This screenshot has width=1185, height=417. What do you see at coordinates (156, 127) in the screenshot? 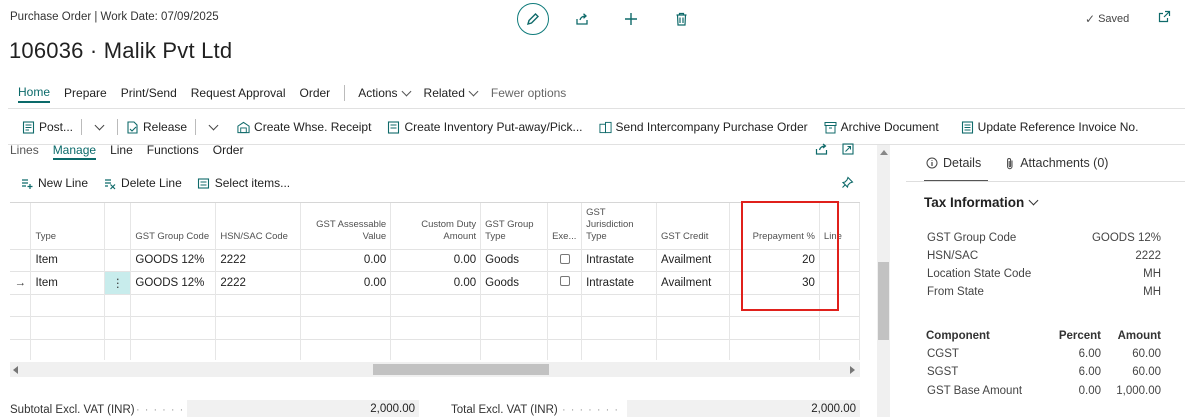
I see `release-button: Release` at bounding box center [156, 127].